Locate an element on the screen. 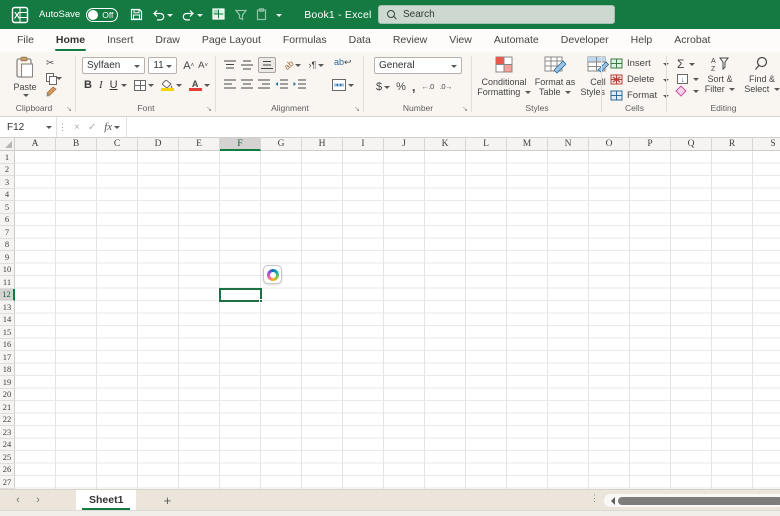 This screenshot has height=516, width=780. column-header-P: P is located at coordinates (650, 144).